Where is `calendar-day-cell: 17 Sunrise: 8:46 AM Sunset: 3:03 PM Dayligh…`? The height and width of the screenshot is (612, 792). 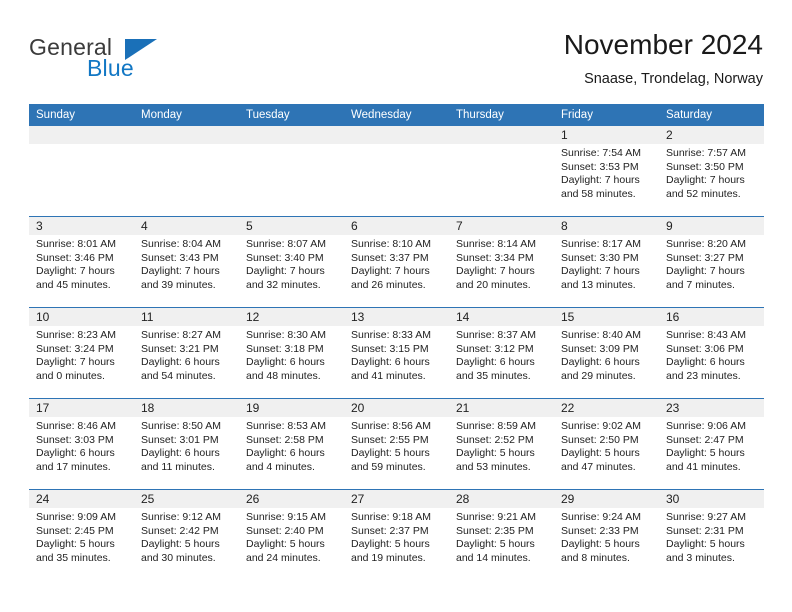 calendar-day-cell: 17 Sunrise: 8:46 AM Sunset: 3:03 PM Dayligh… is located at coordinates (81, 444).